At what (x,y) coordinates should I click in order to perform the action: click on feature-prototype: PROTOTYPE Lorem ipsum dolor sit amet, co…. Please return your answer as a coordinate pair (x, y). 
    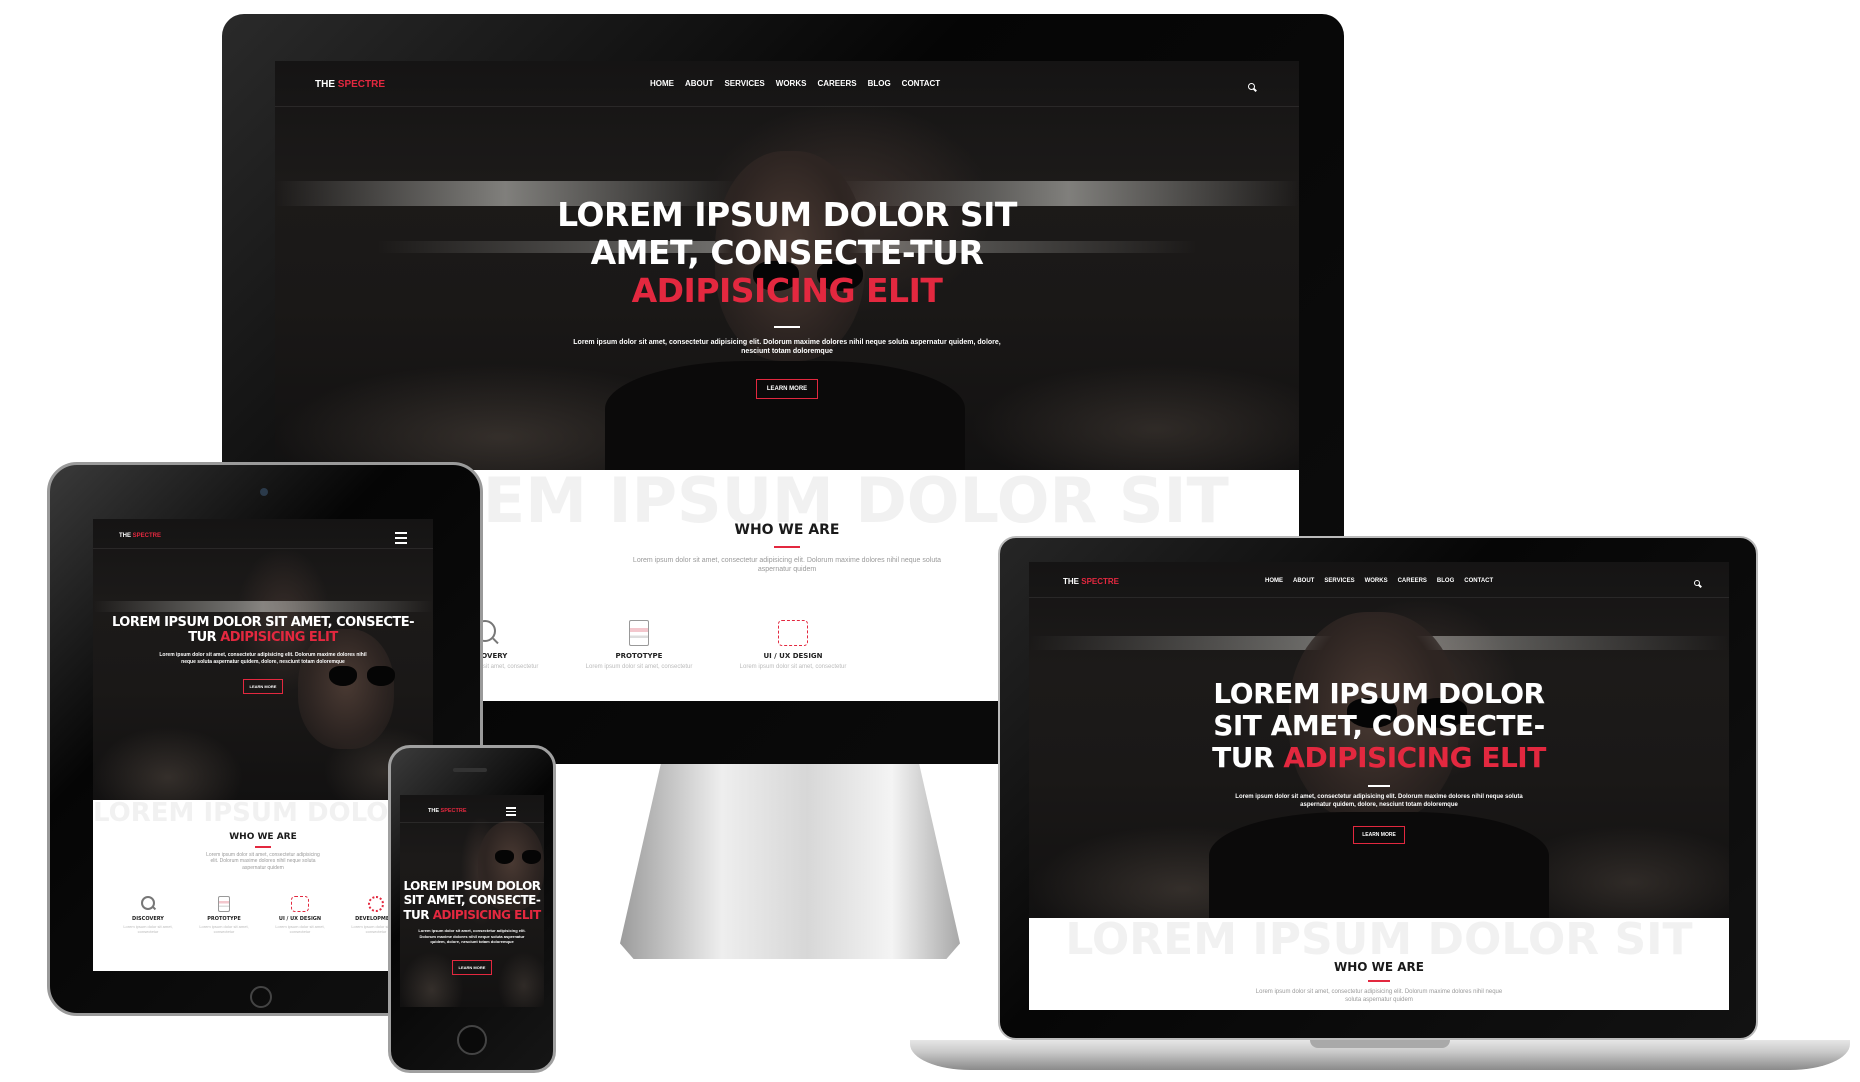
    Looking at the image, I should click on (639, 645).